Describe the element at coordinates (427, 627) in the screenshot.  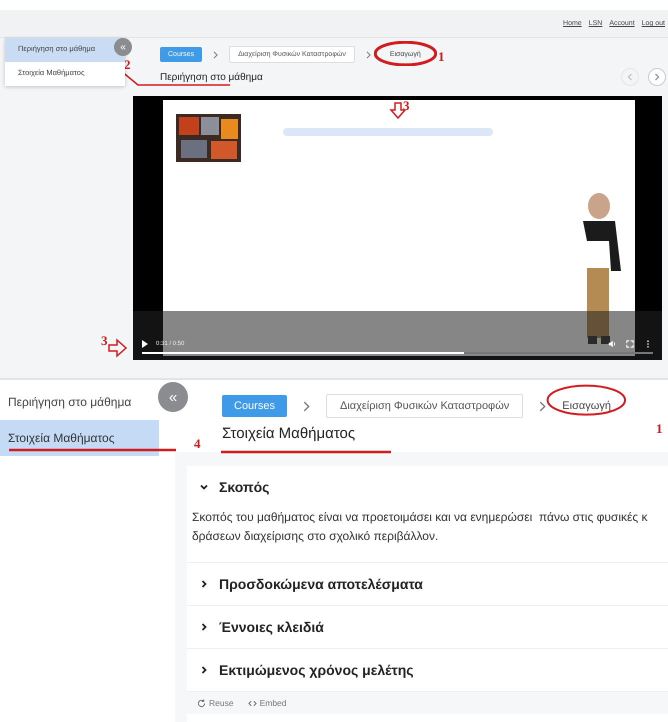
I see `accordion-header: Έννοιες κλειδιά` at that location.